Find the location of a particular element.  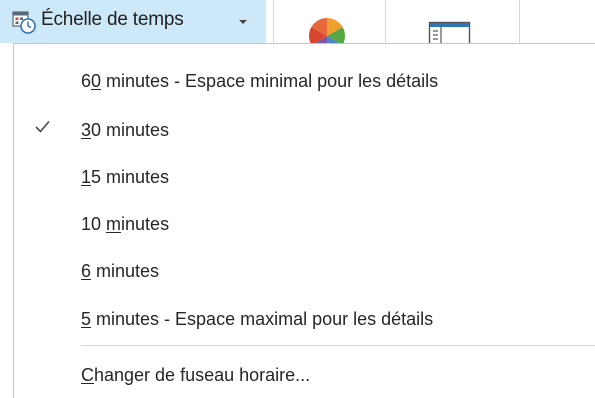

view-layout-button is located at coordinates (452, 28).